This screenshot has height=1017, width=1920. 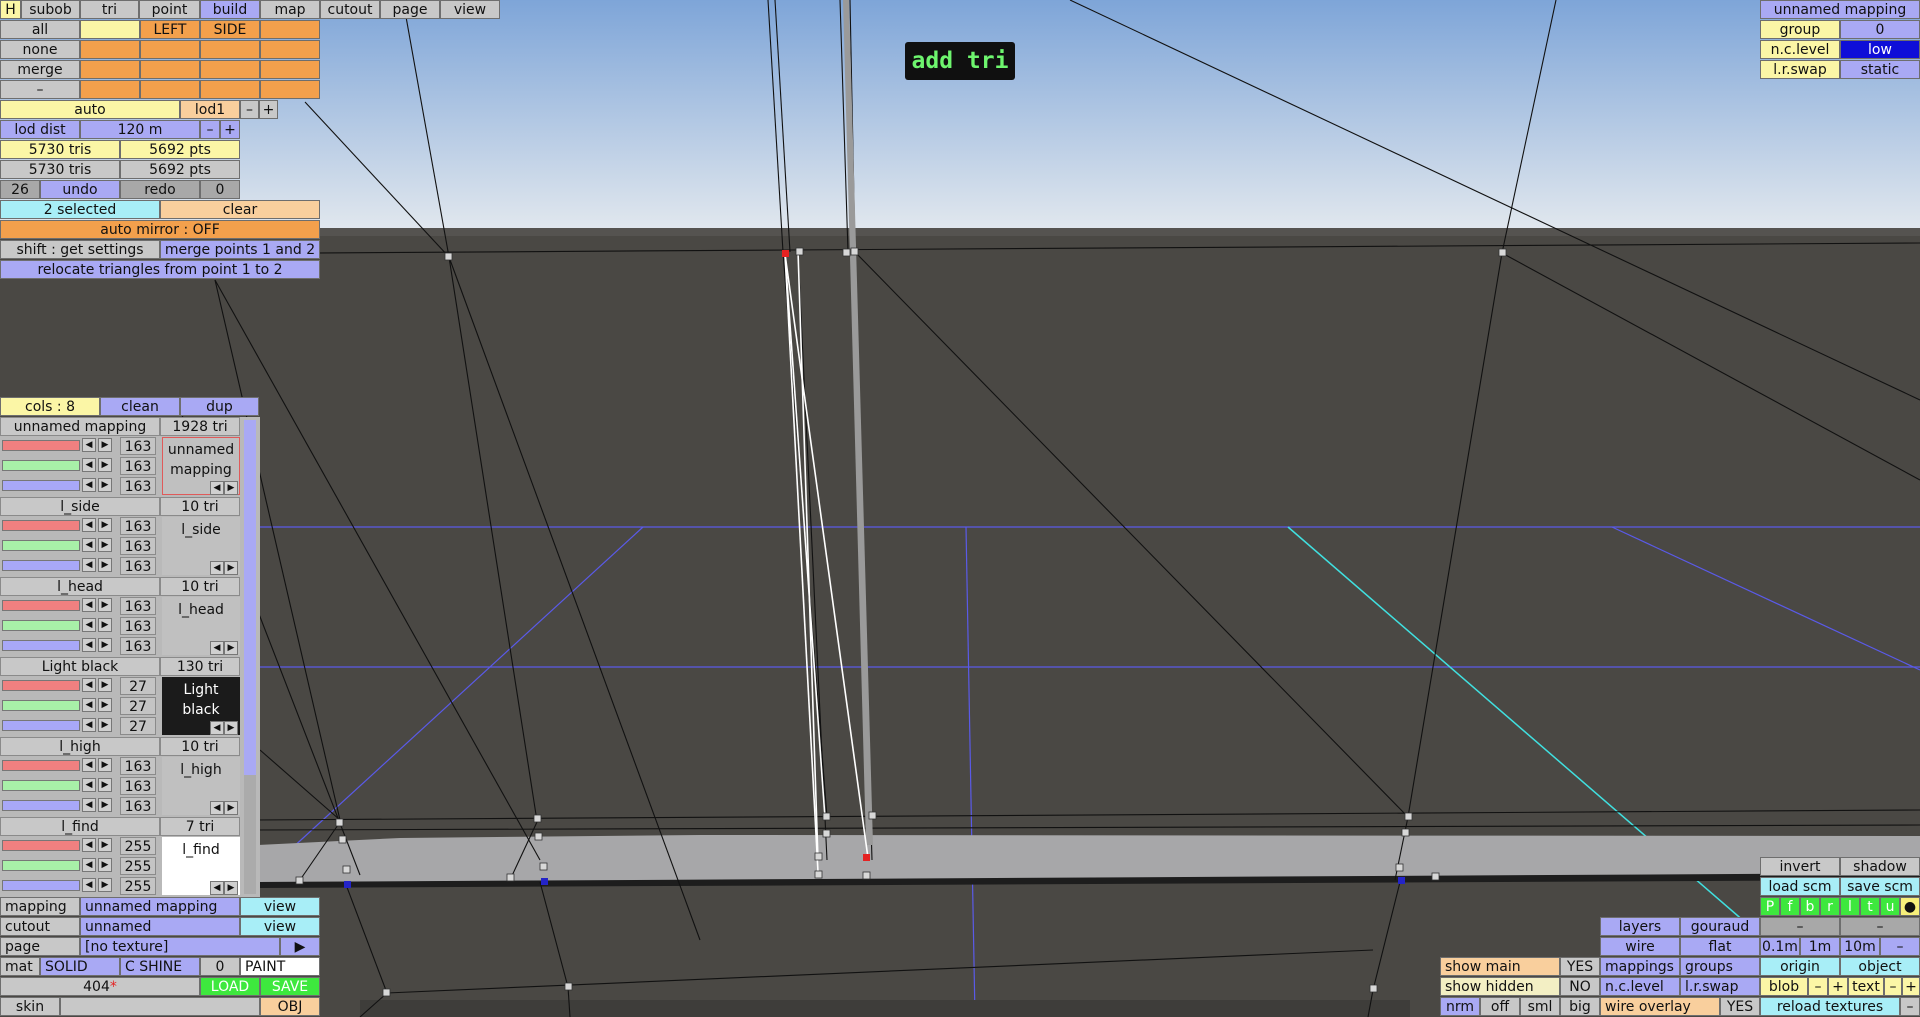 I want to click on obj-button: OBJ, so click(x=290, y=1006).